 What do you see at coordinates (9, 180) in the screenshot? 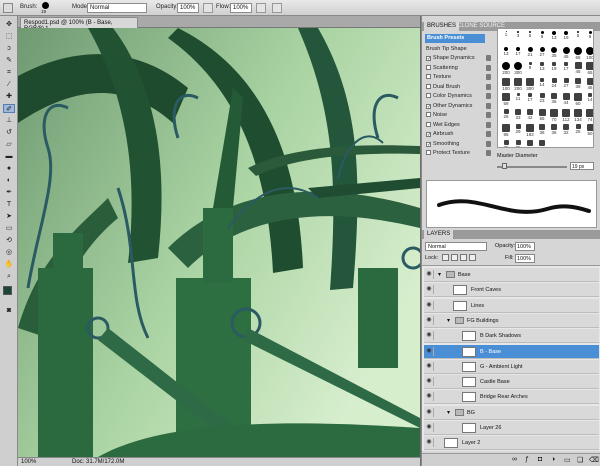
I see `dodge-tool-icon: ◐` at bounding box center [9, 180].